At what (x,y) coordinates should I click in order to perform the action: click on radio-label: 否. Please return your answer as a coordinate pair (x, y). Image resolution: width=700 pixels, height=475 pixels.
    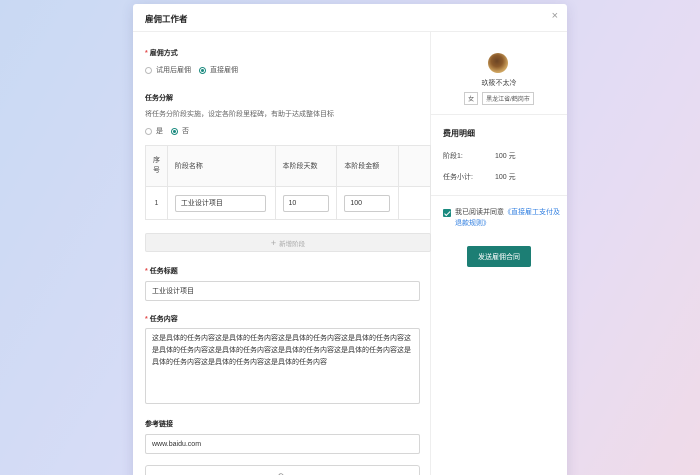
    Looking at the image, I should click on (185, 131).